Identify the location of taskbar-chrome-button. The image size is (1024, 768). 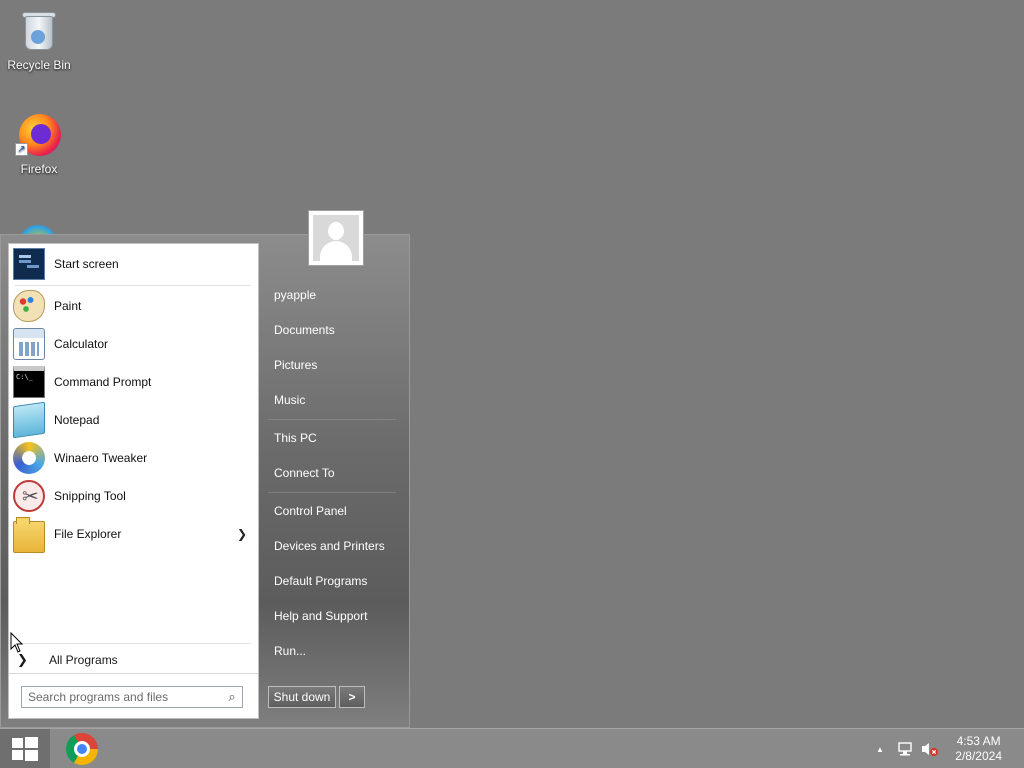
(82, 749).